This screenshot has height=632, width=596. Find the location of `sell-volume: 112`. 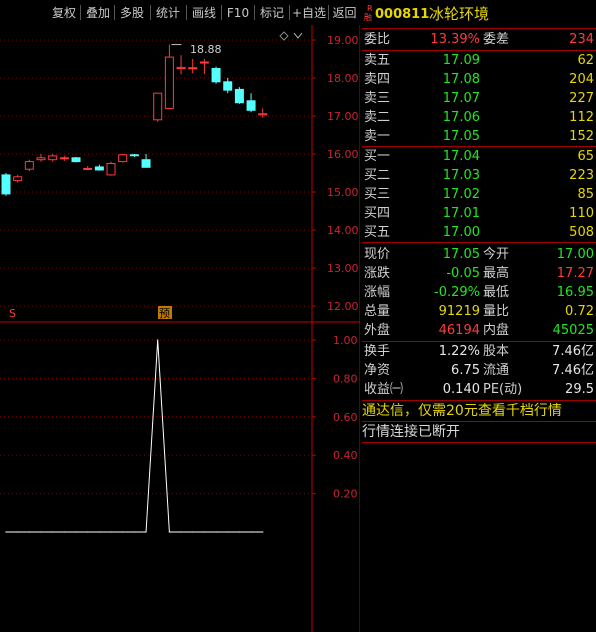

sell-volume: 112 is located at coordinates (581, 117).